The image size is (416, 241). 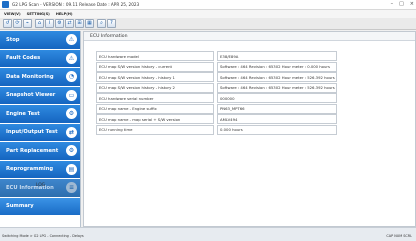 What do you see at coordinates (155, 129) in the screenshot?
I see `row-label: ECU running time` at bounding box center [155, 129].